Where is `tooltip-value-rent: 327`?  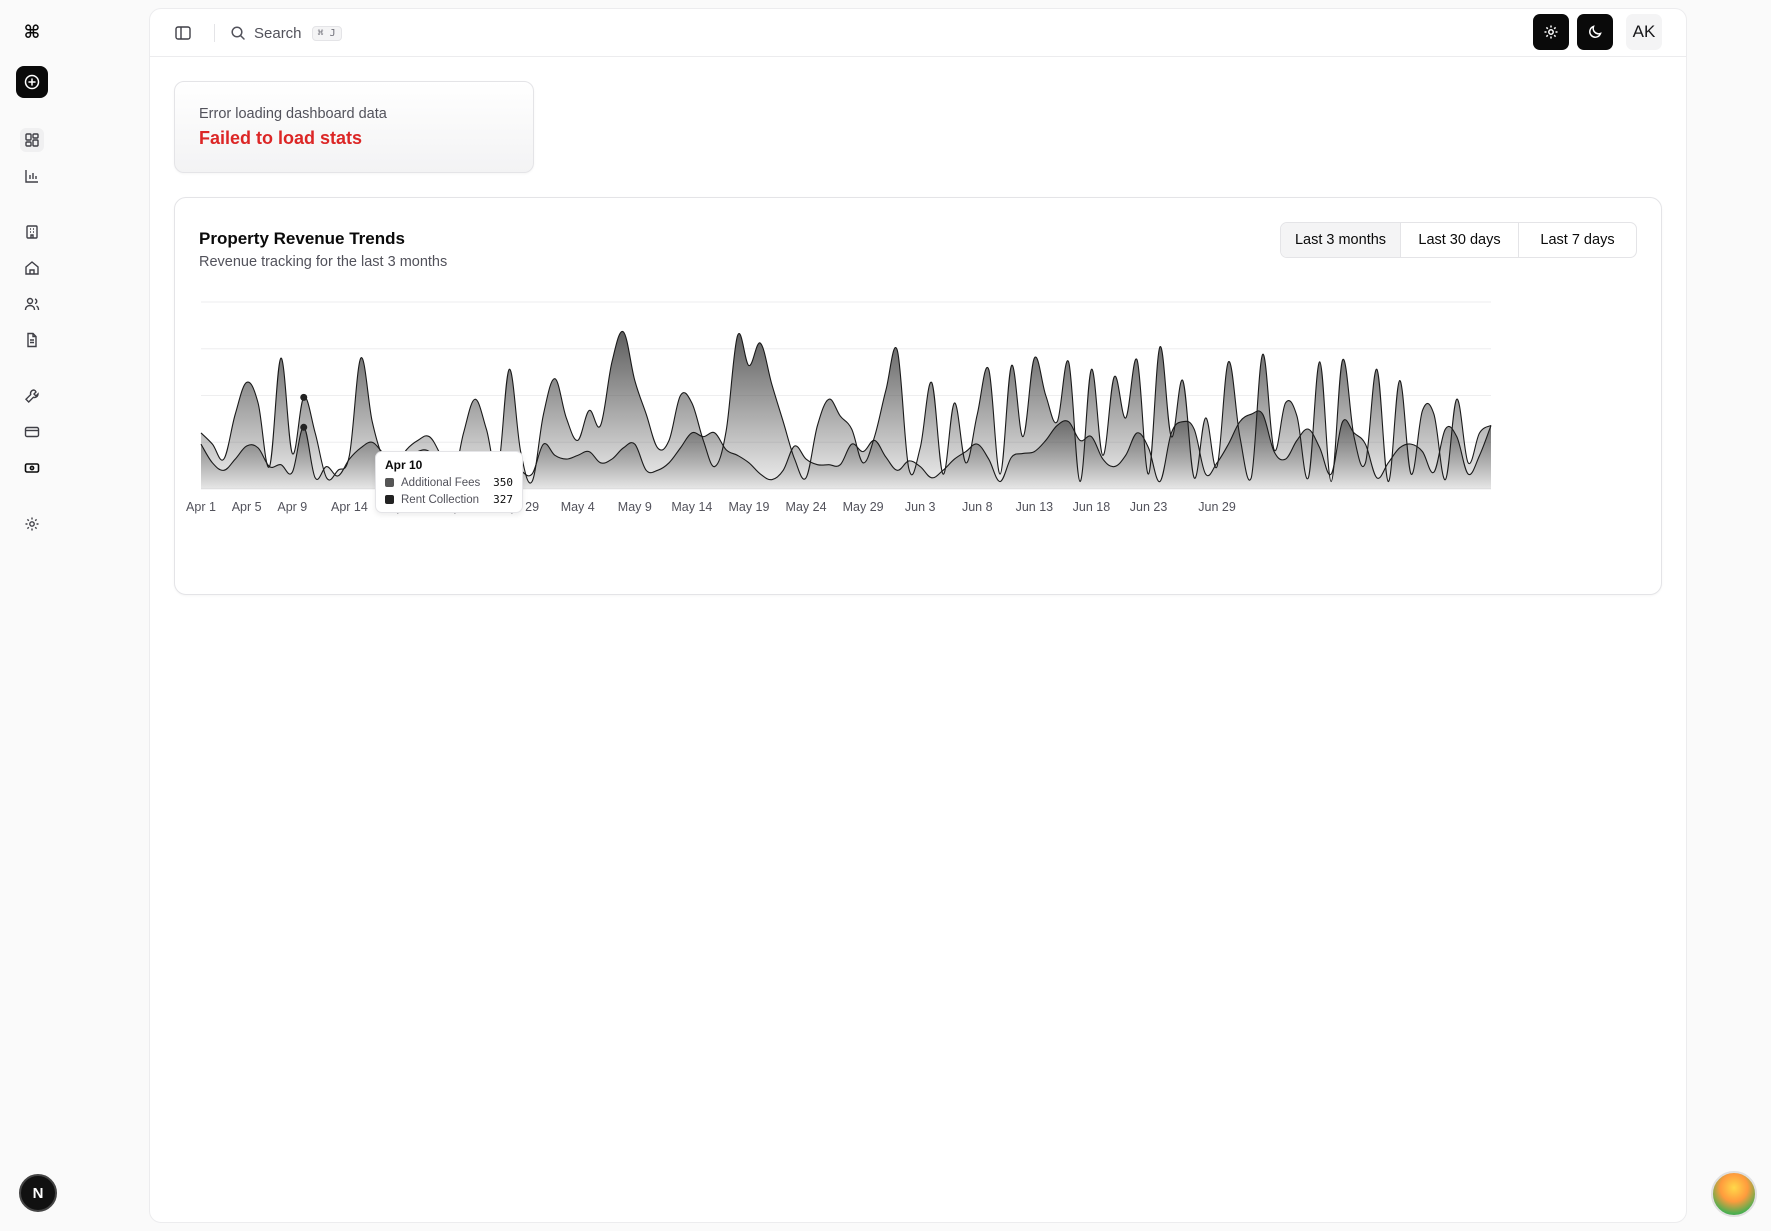
tooltip-value-rent: 327 is located at coordinates (503, 499).